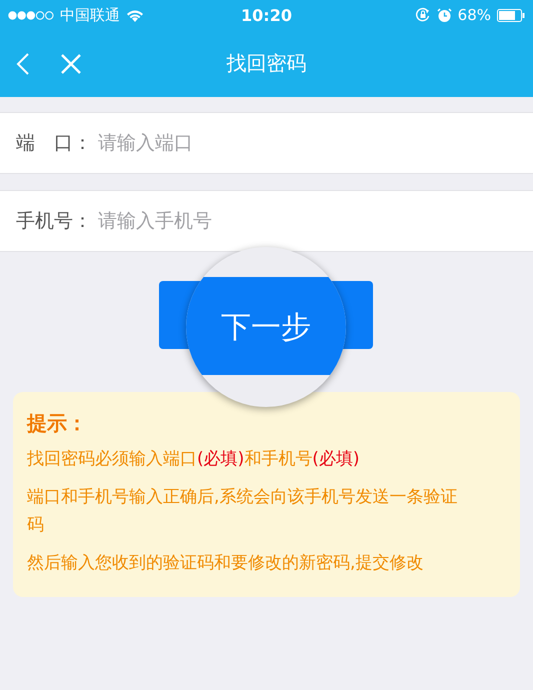  Describe the element at coordinates (474, 15) in the screenshot. I see `battery-percent: 68%` at that location.